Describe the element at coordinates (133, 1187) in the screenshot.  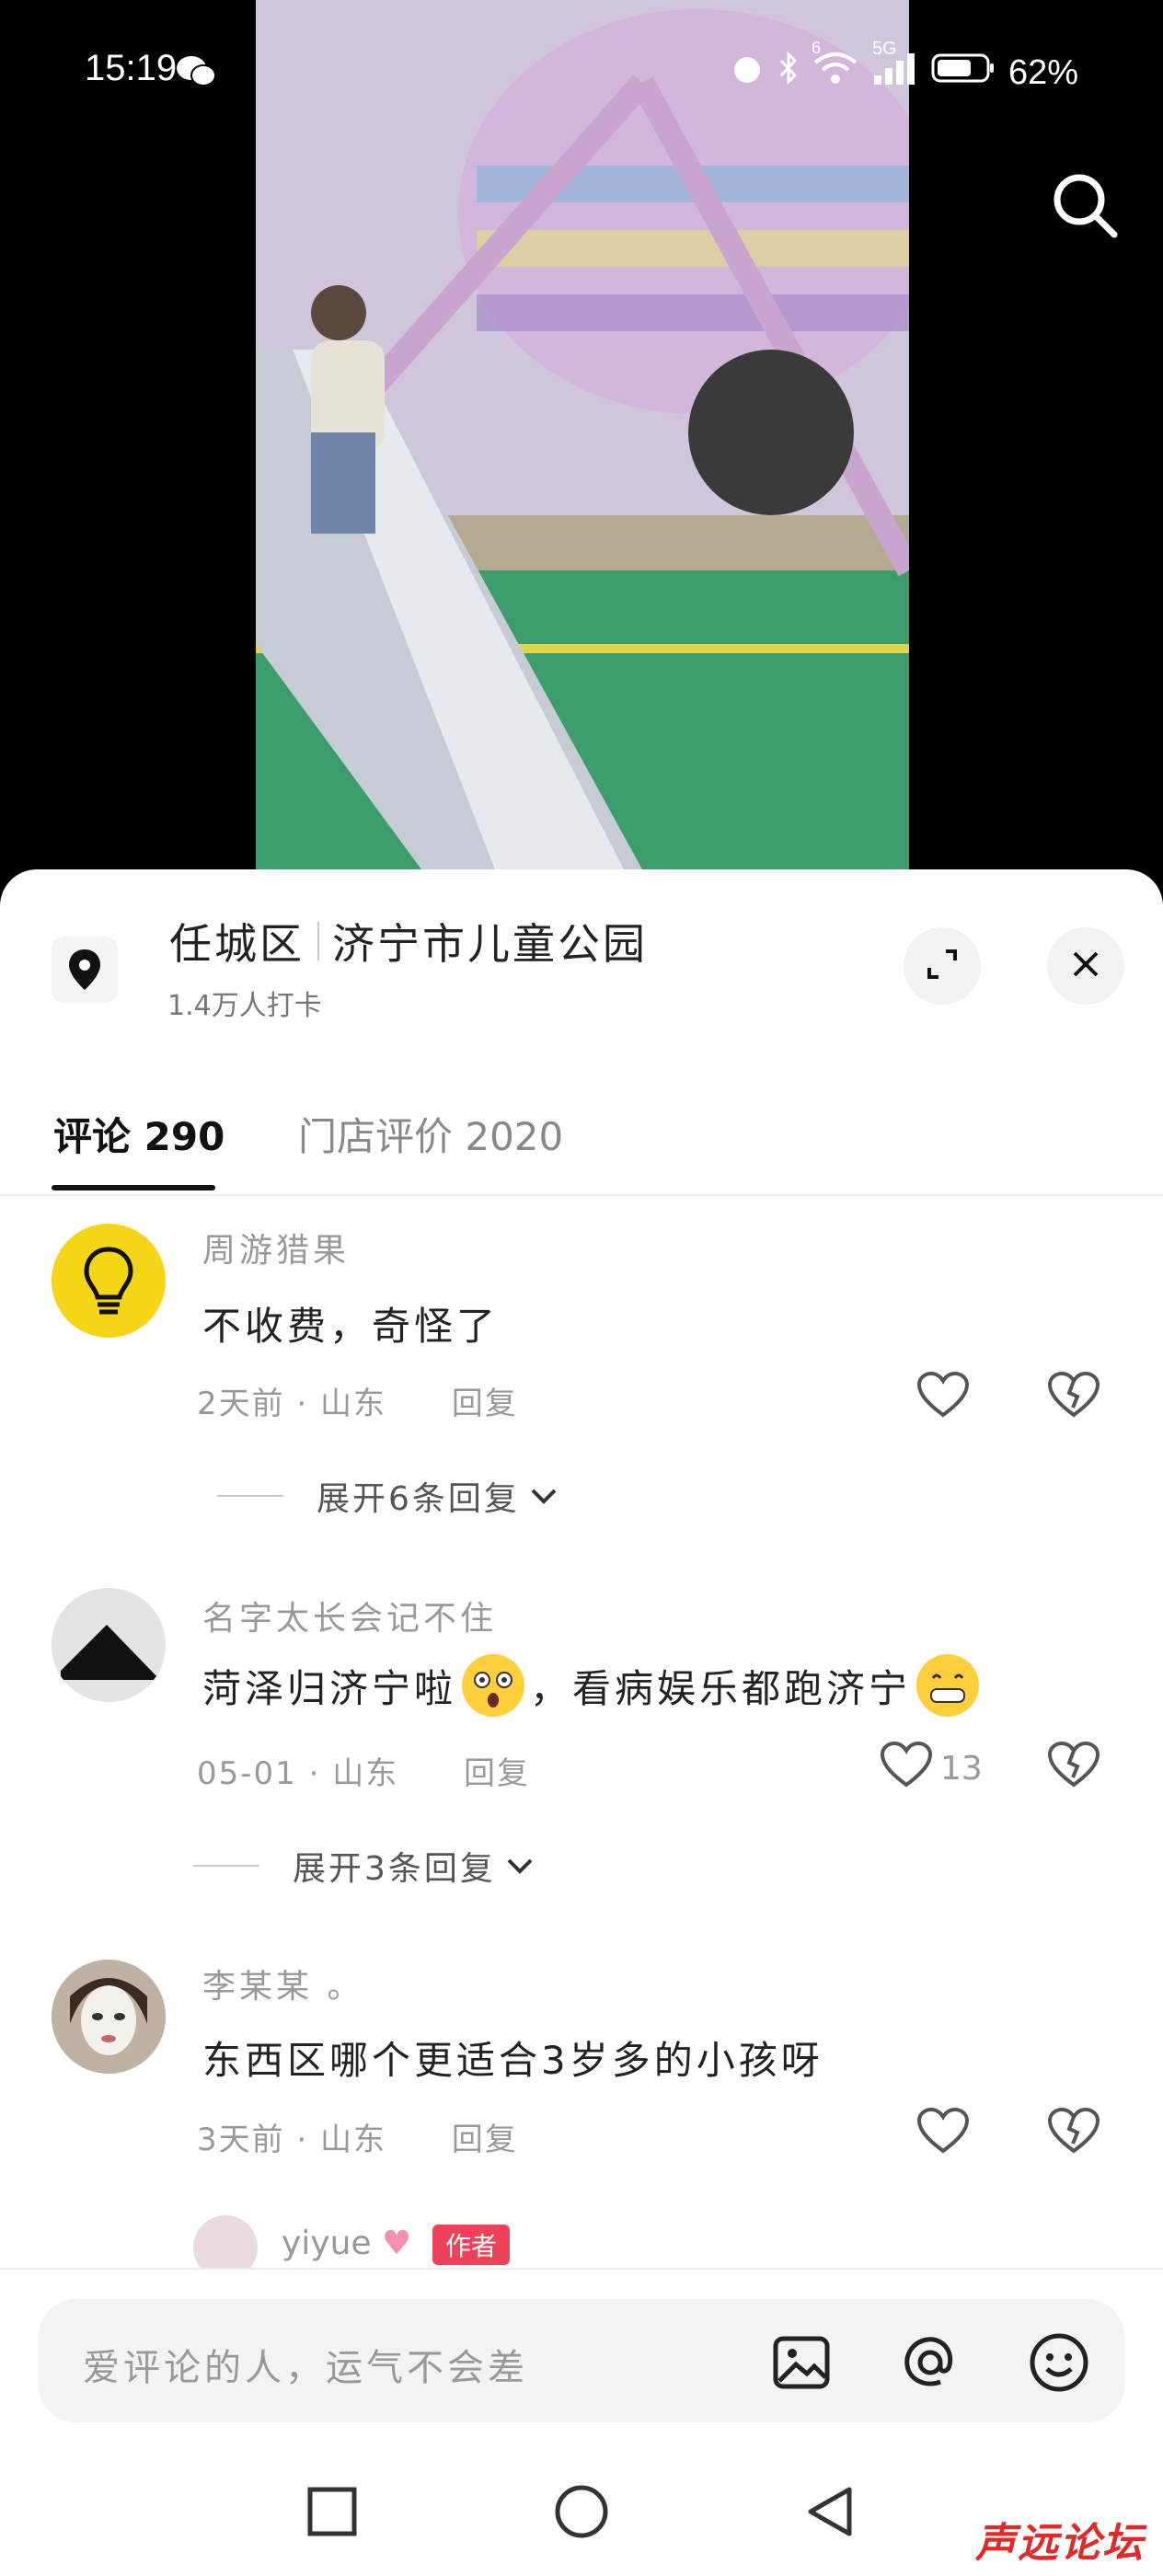
I see `active-tab-indicator` at that location.